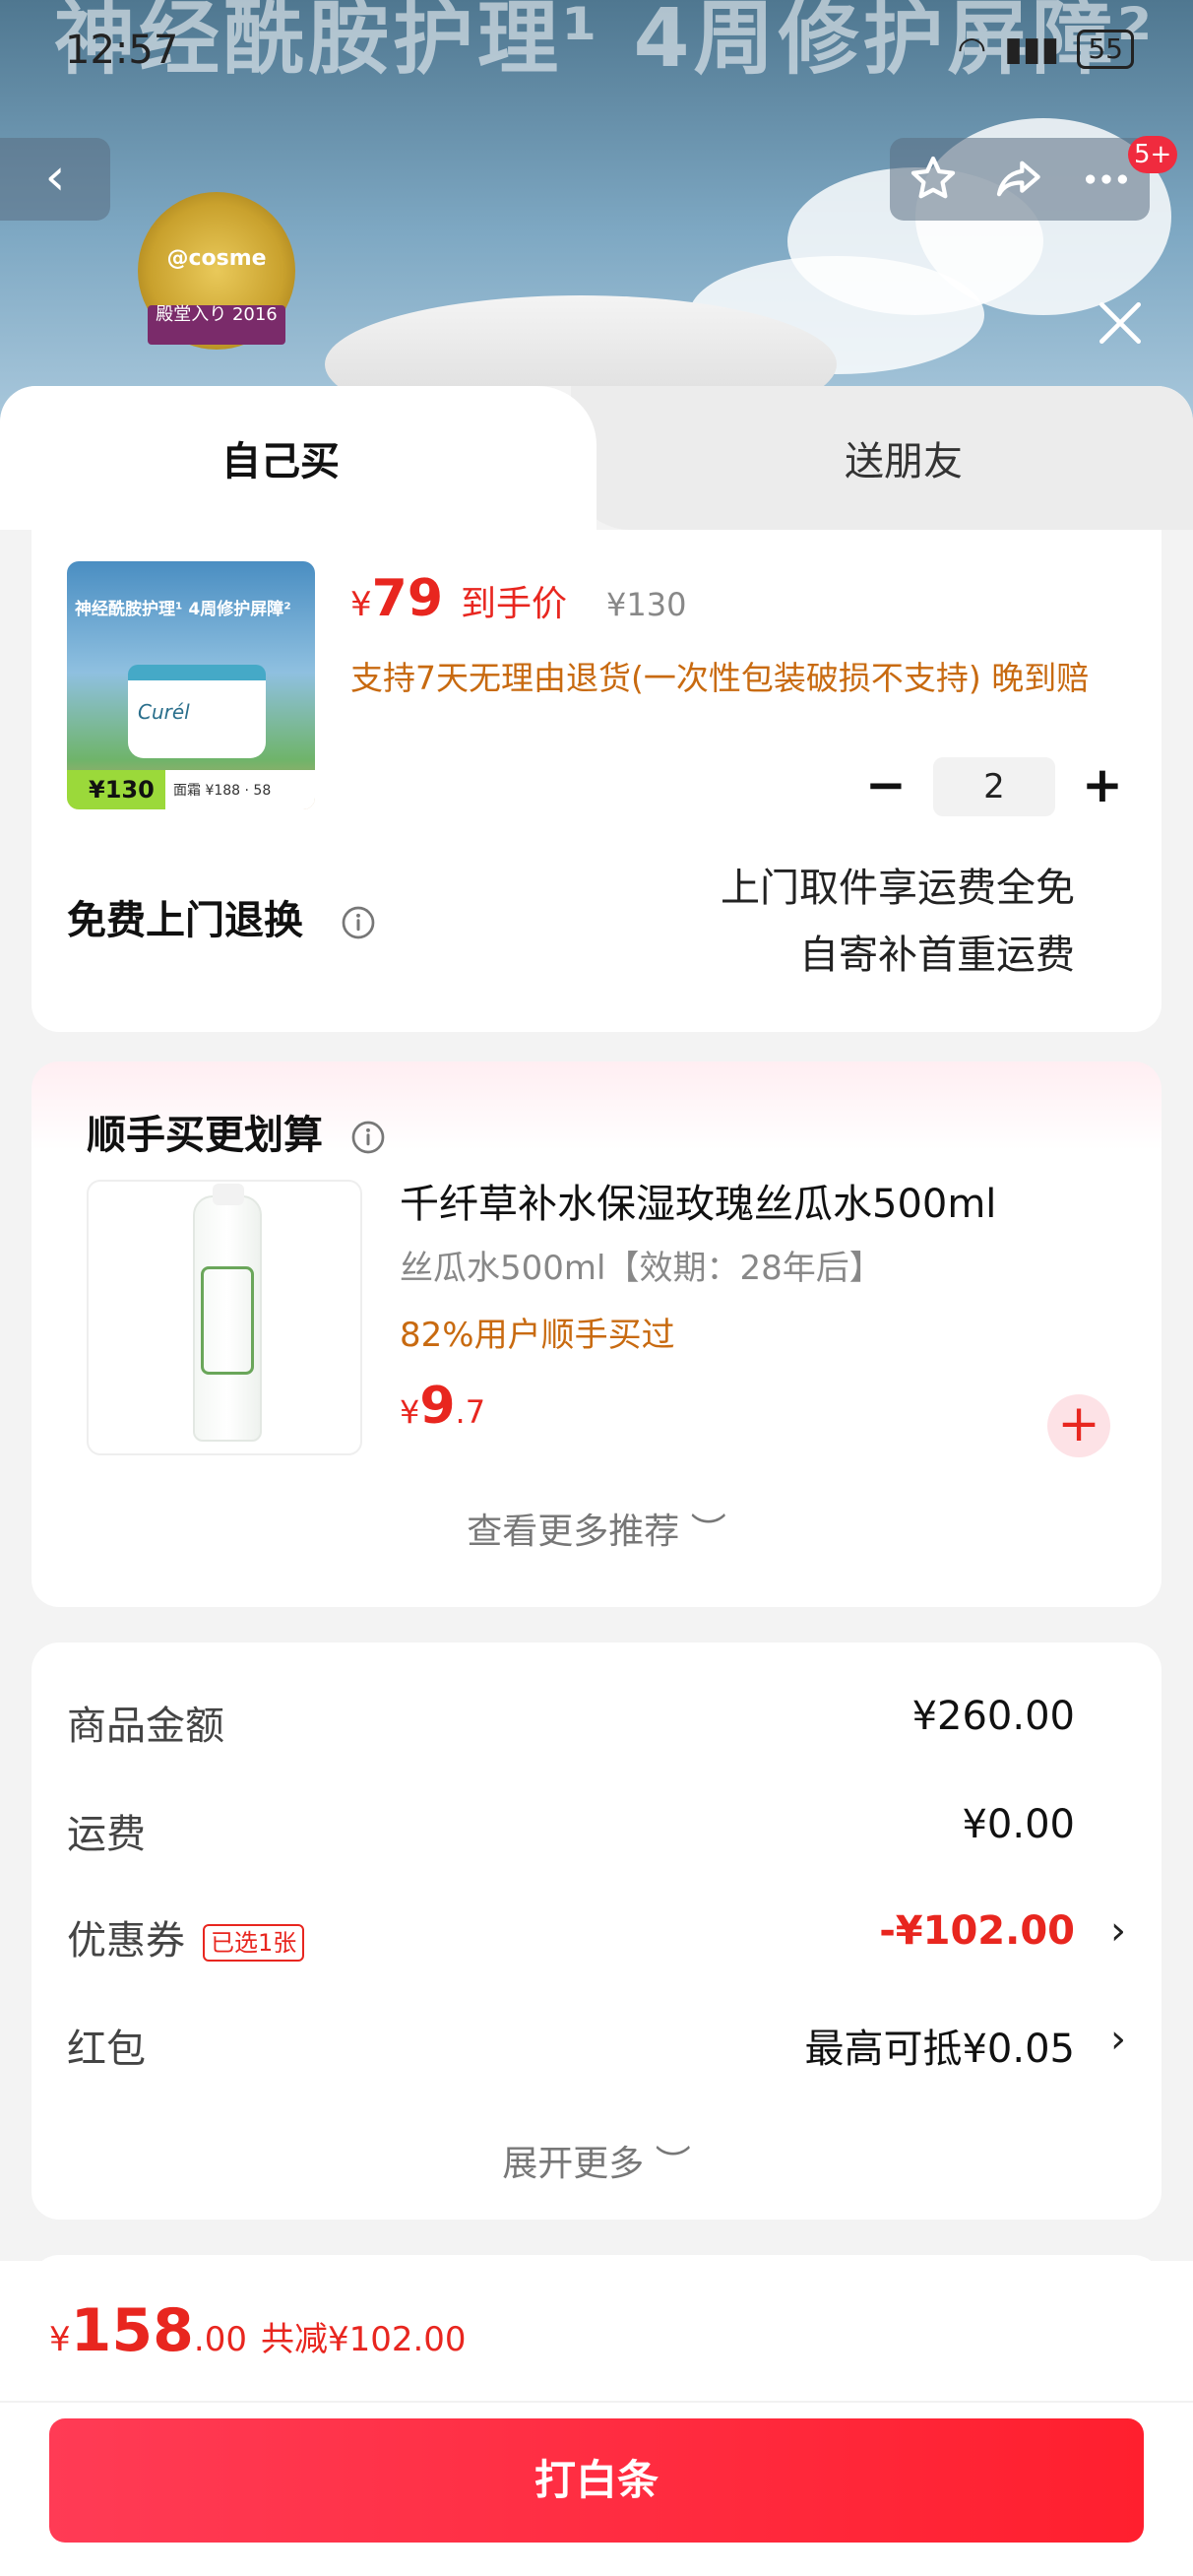  I want to click on rec-price-currency: ¥, so click(410, 1412).